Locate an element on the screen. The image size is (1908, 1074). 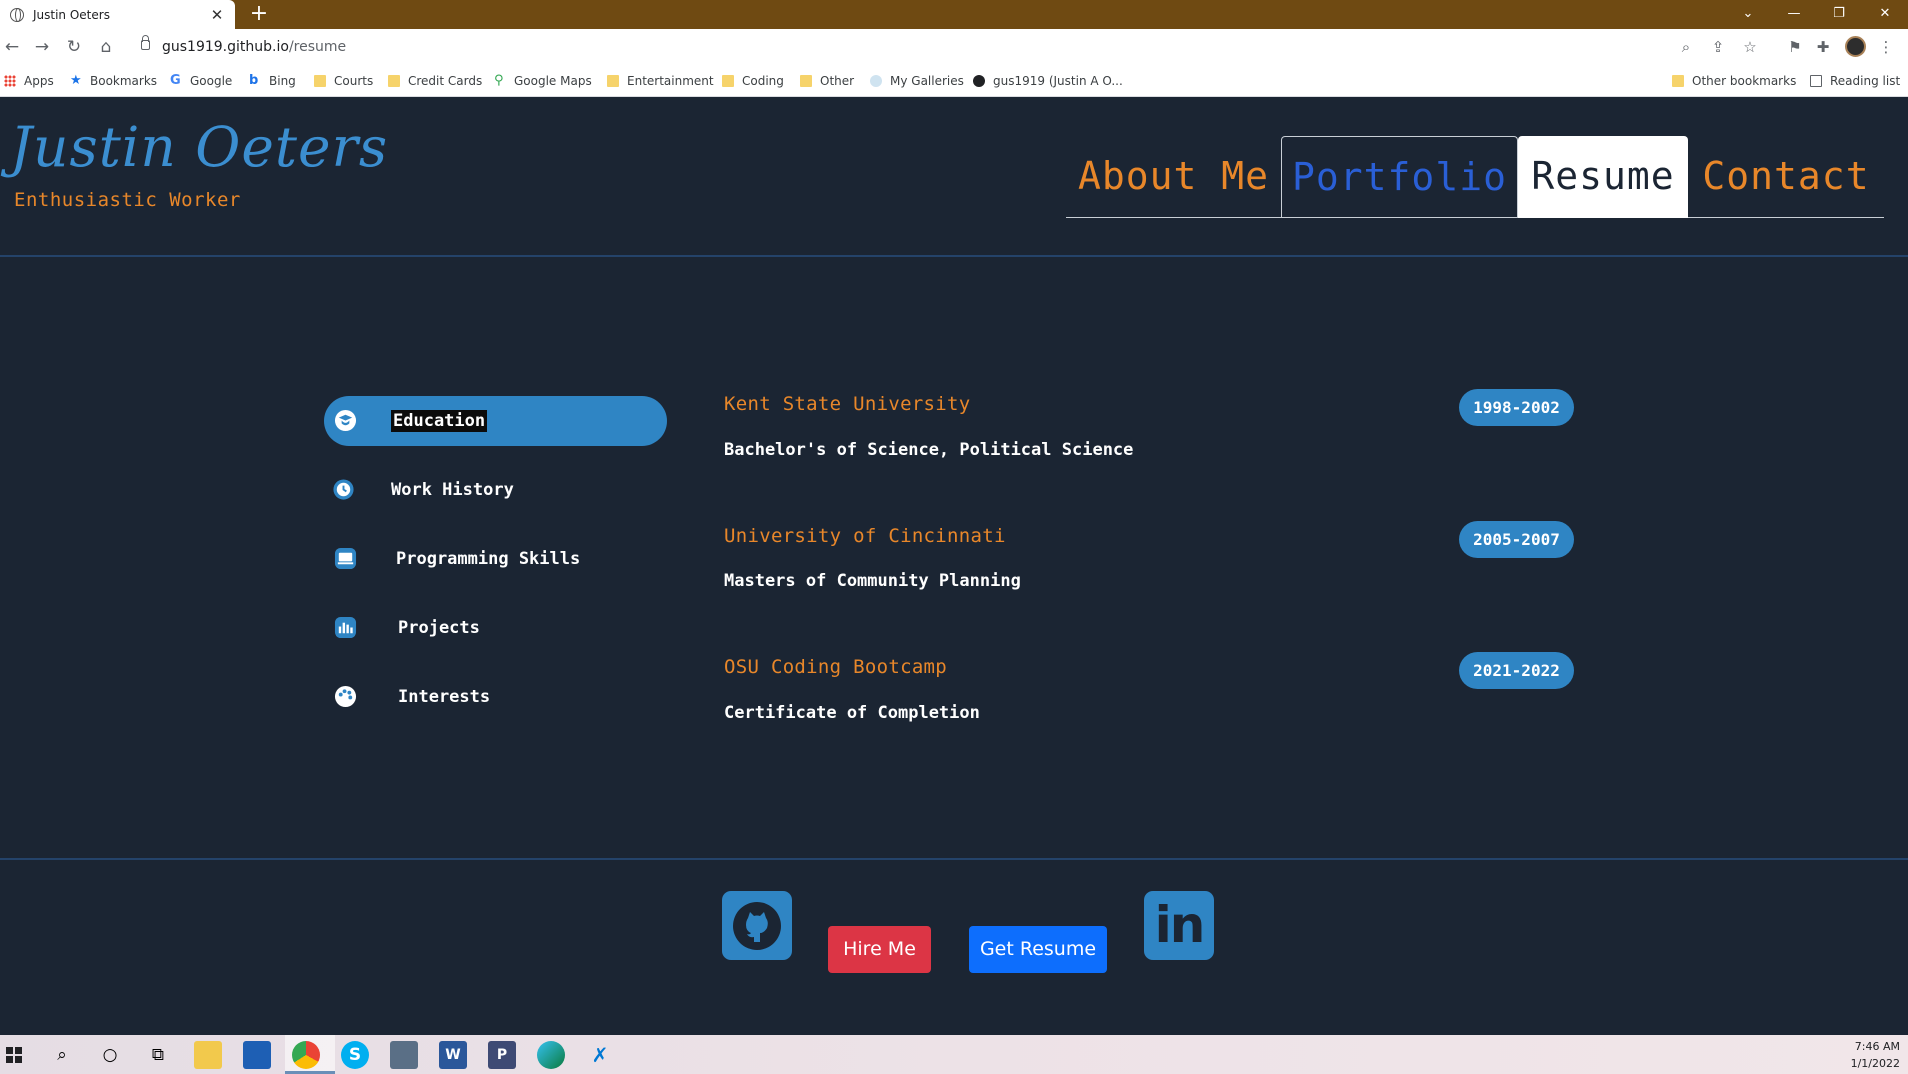
tab-title: Justin Oeters is located at coordinates (71, 14).